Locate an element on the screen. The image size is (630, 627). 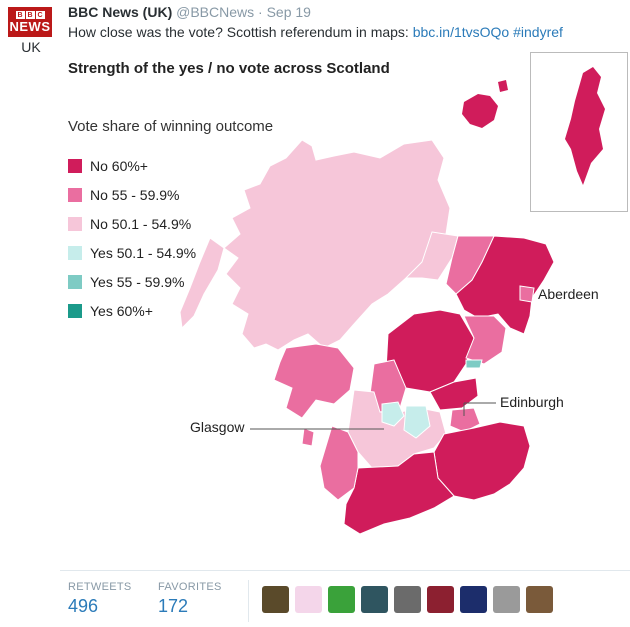
favorites-stat: FAVORITES 172 is located at coordinates (190, 599).